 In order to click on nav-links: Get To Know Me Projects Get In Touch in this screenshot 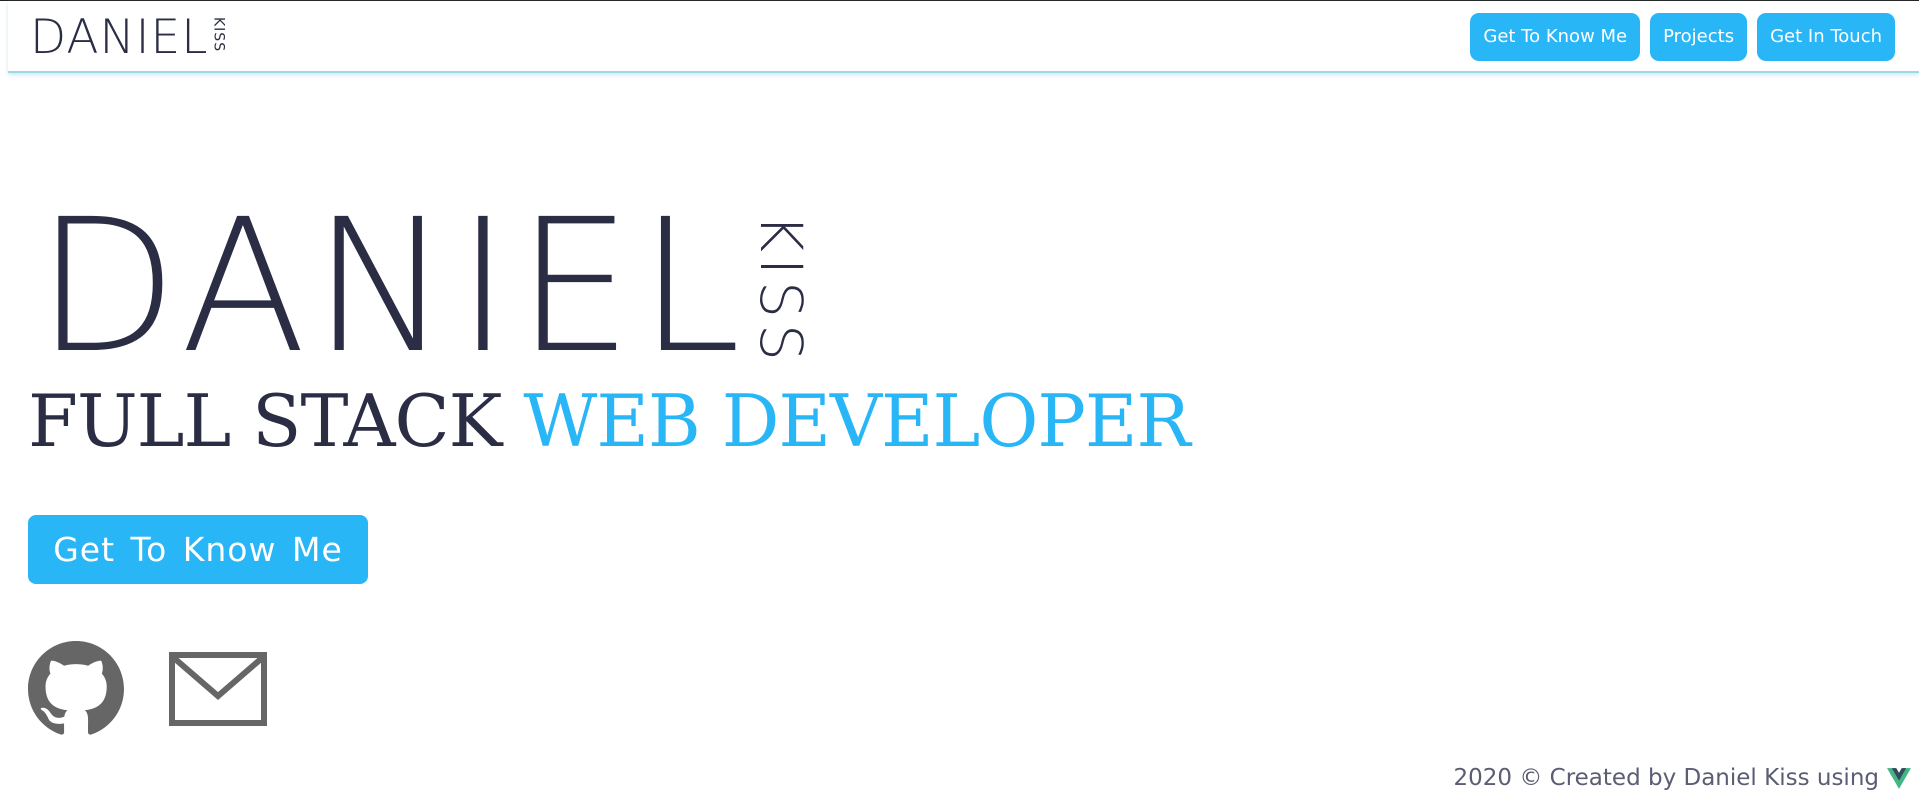, I will do `click(1682, 37)`.